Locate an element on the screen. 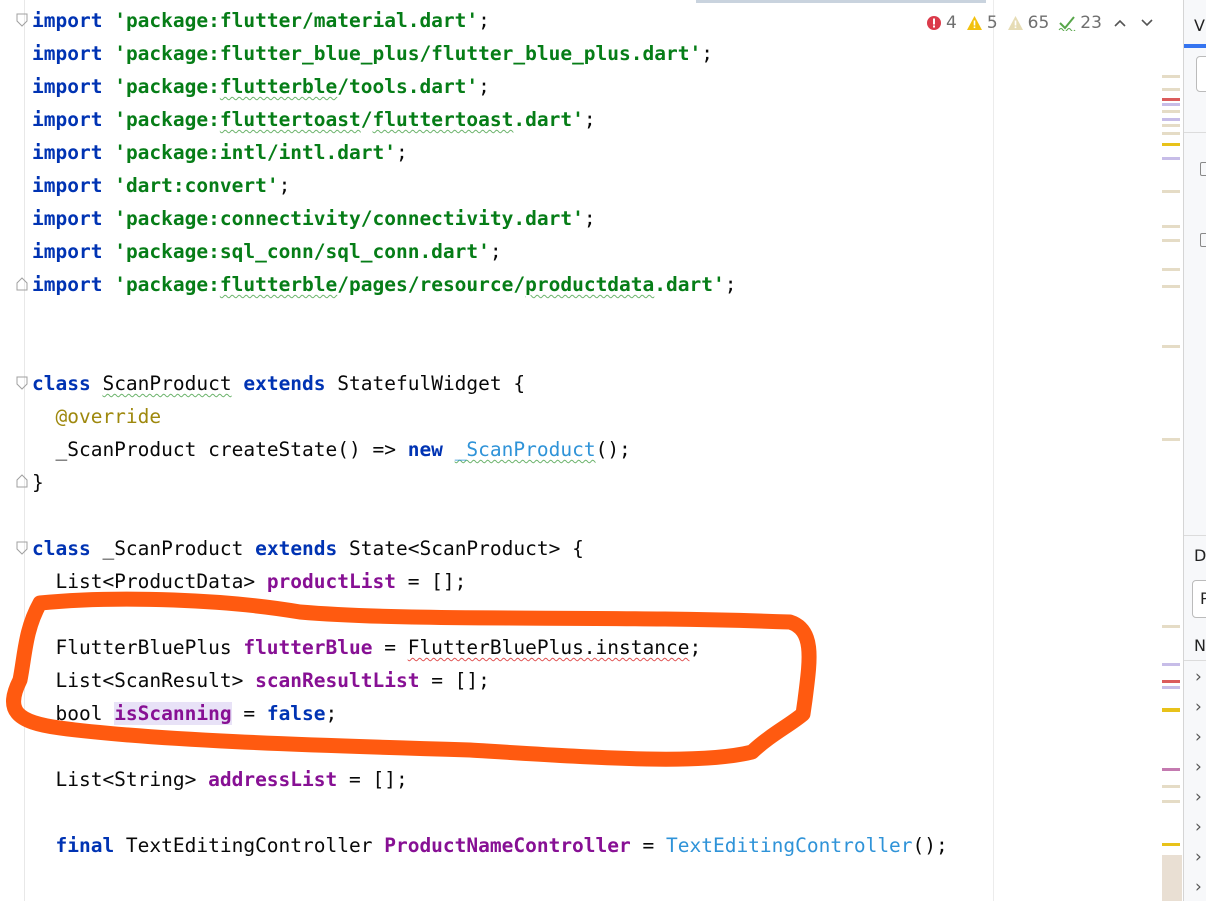 The image size is (1206, 901). code-line: import 'package:flutter/material.dart'; is located at coordinates (261, 20).